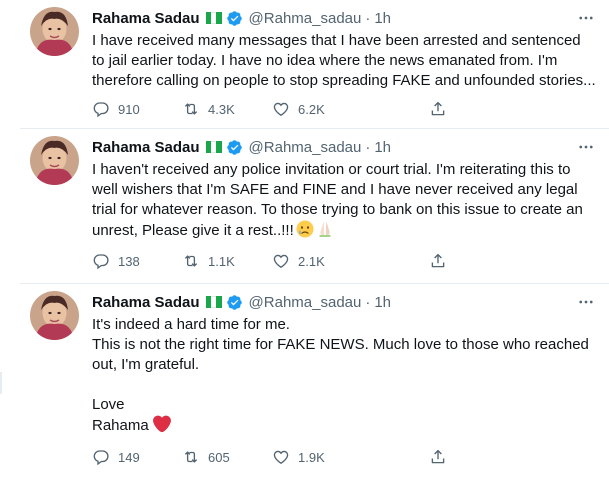 This screenshot has height=481, width=609. I want to click on retweet-button: 1.1K, so click(208, 261).